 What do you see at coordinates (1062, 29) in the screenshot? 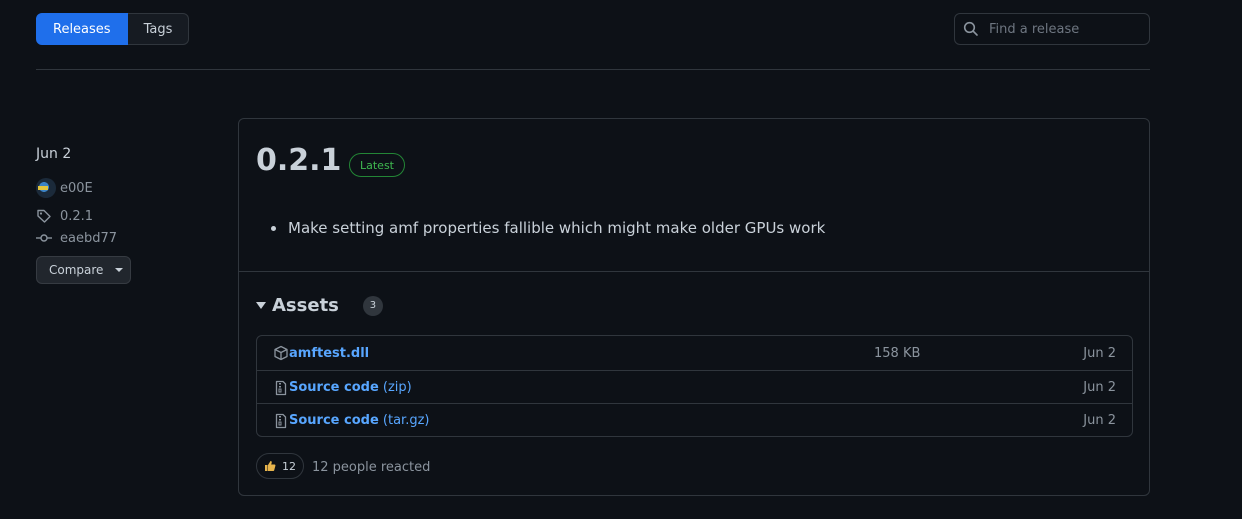
I see `search-input` at bounding box center [1062, 29].